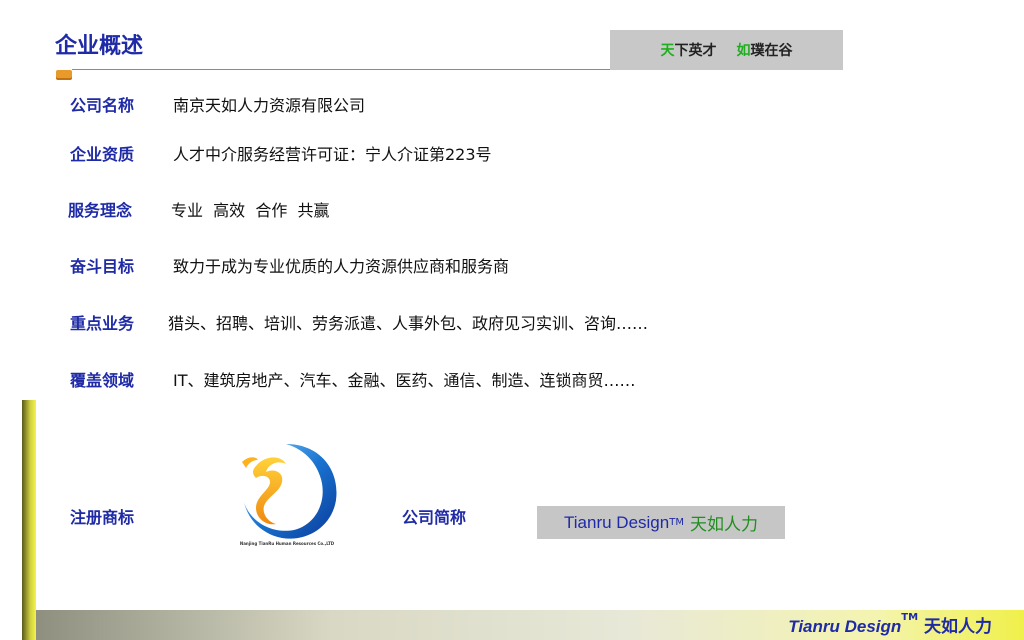 The height and width of the screenshot is (640, 1024). What do you see at coordinates (958, 627) in the screenshot?
I see `footer-brand-cn: 天如人力` at bounding box center [958, 627].